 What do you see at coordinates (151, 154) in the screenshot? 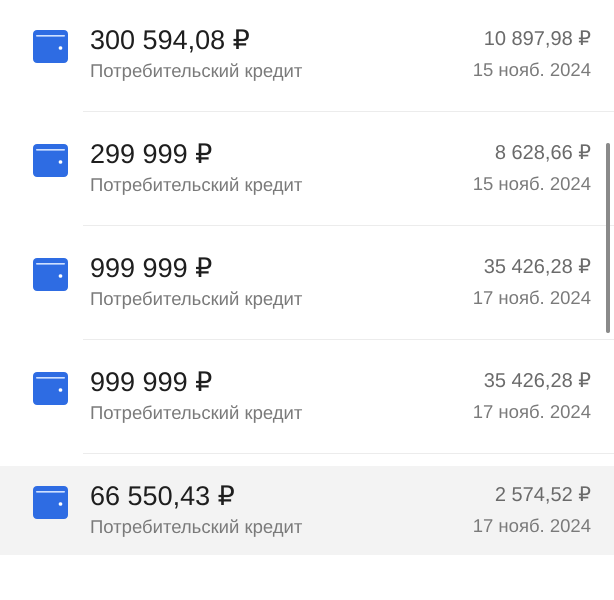
I see `loan-amount: 299 999 ₽` at bounding box center [151, 154].